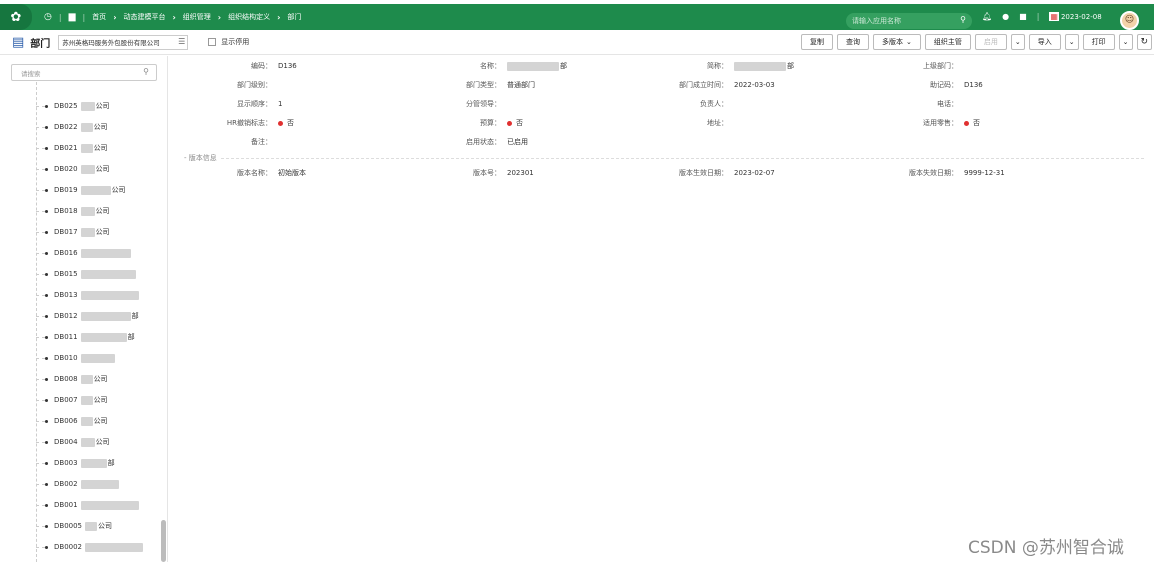 This screenshot has width=1154, height=562. I want to click on breadcrumb-org-structure: 组织结构定义, so click(249, 17).